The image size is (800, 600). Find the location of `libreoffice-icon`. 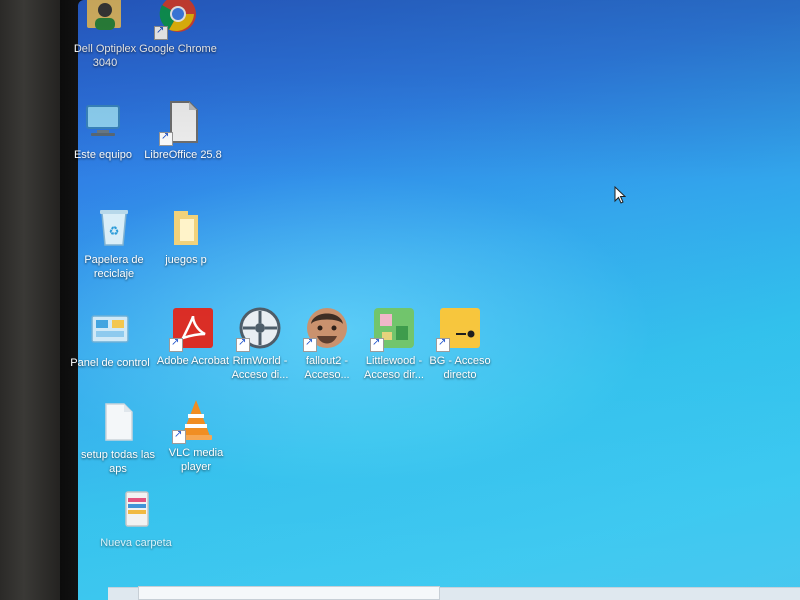

libreoffice-icon is located at coordinates (182, 123).